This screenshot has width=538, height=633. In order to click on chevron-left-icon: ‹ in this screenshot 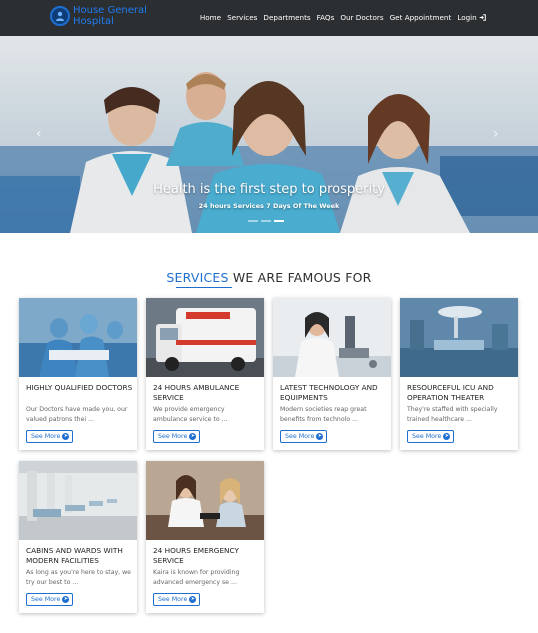, I will do `click(39, 134)`.